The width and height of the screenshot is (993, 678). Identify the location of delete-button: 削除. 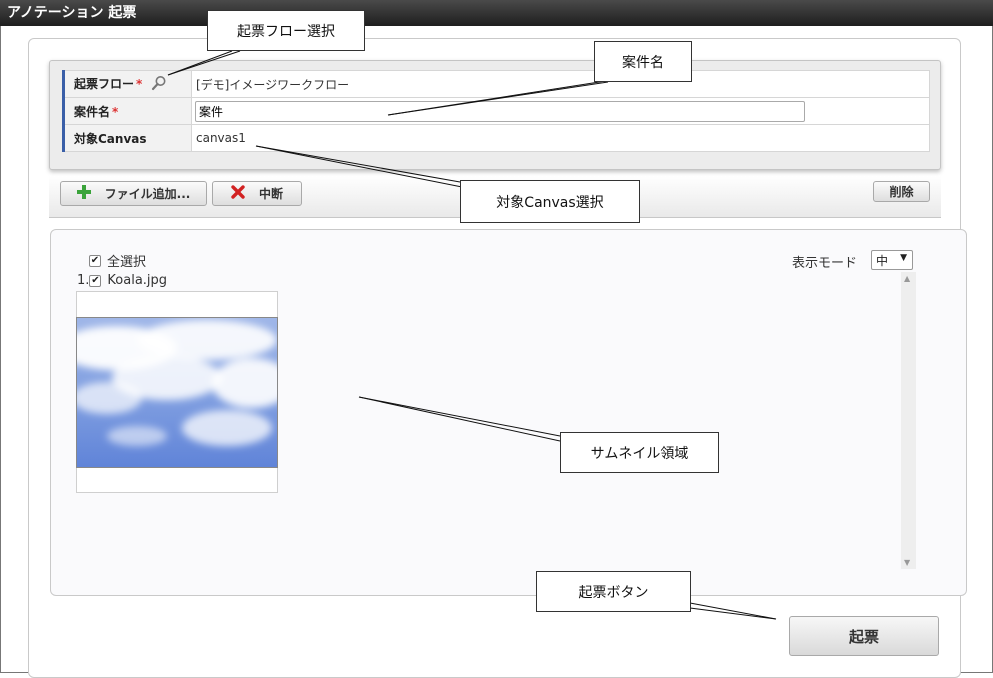
(901, 191).